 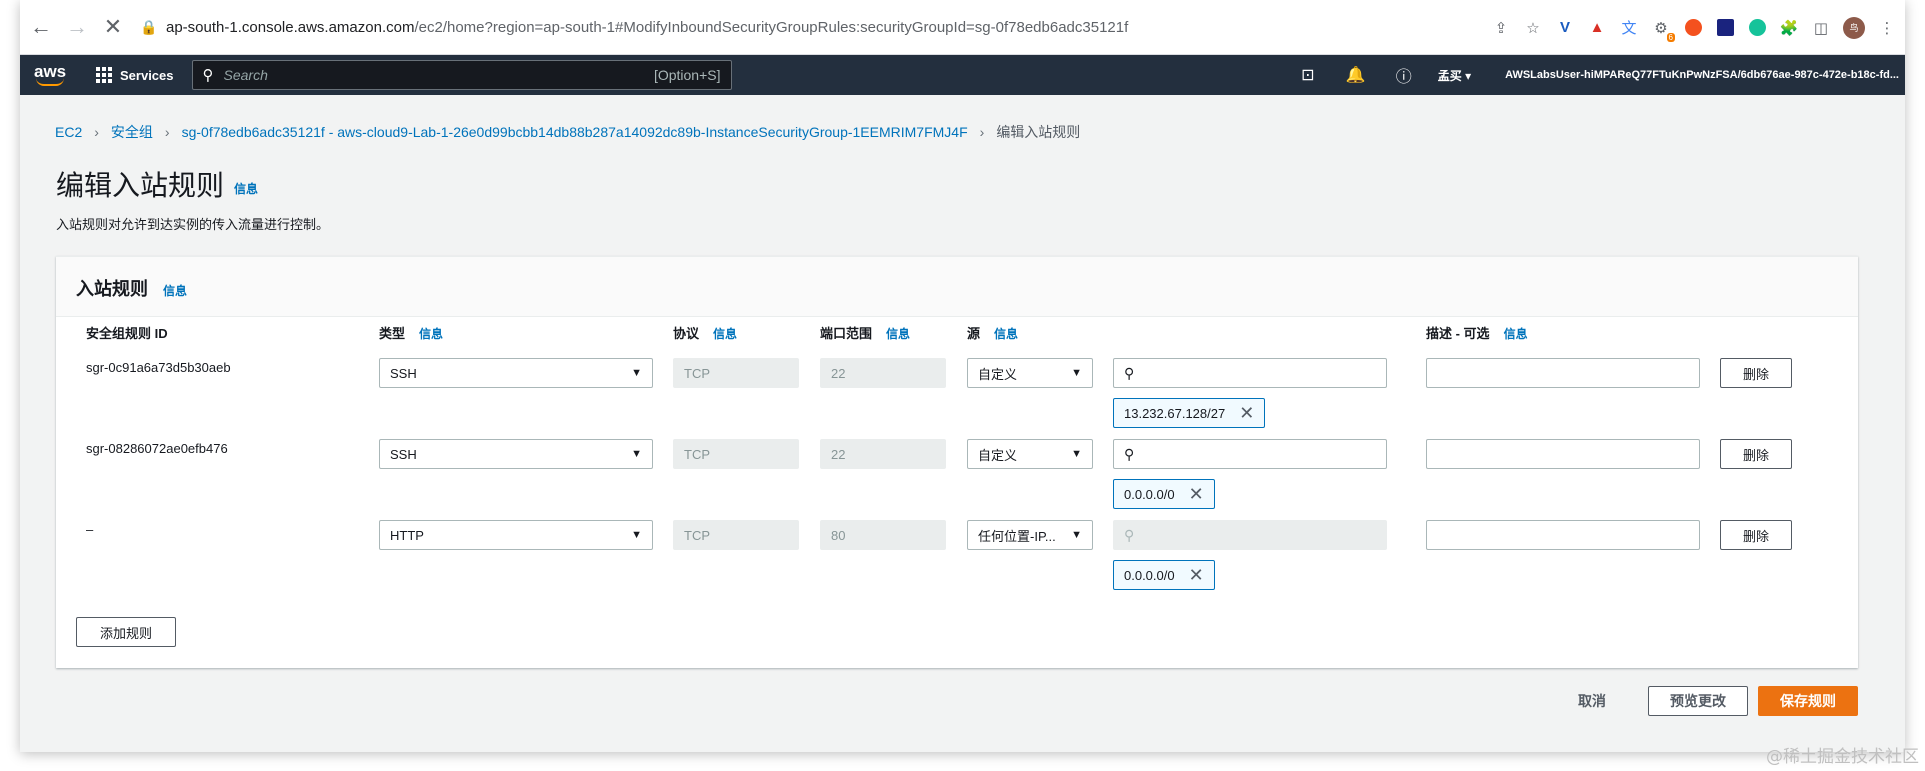 I want to click on source-select: 任何位置-IP... ▼, so click(x=1030, y=535).